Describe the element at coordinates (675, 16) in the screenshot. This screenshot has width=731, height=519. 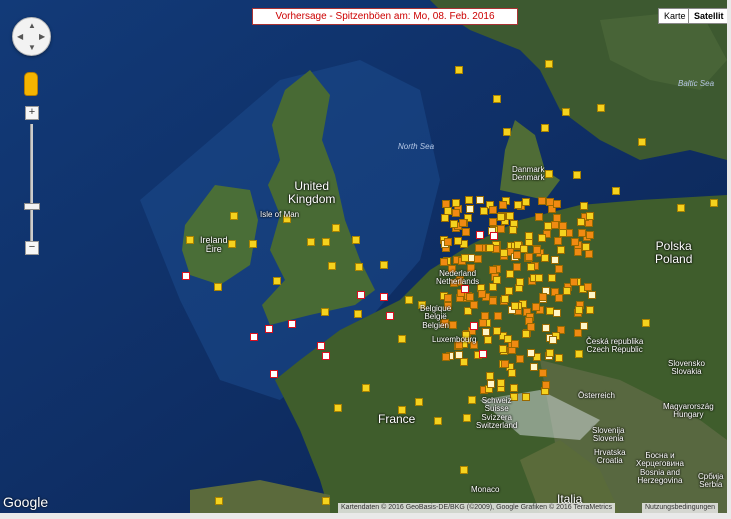
I see `map-type-map-button: Karte` at that location.